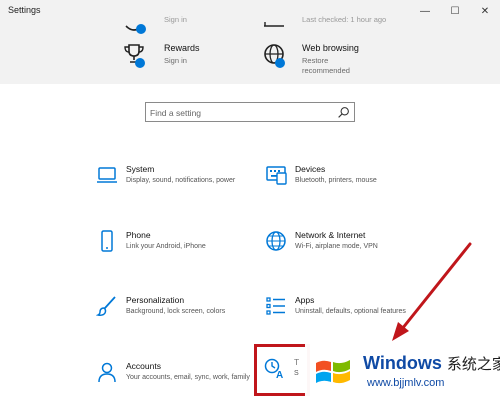  Describe the element at coordinates (406, 383) in the screenshot. I see `watermark-url: www.bjjmlv.com` at that location.